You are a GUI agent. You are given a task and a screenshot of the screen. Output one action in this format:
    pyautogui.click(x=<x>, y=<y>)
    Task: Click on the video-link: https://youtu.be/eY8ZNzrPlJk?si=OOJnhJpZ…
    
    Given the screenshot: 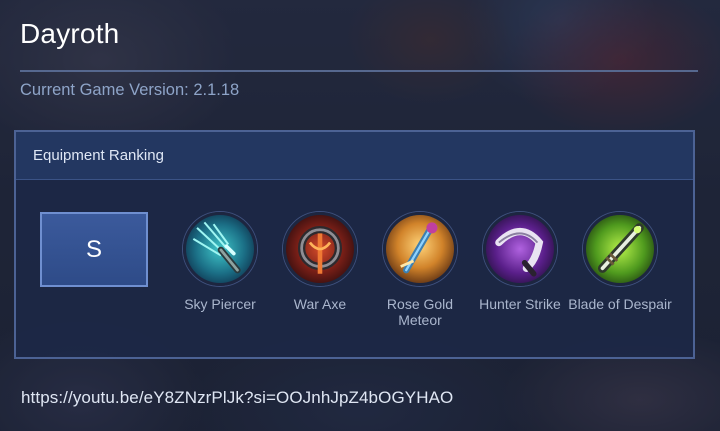 What is the action you would take?
    pyautogui.click(x=237, y=398)
    